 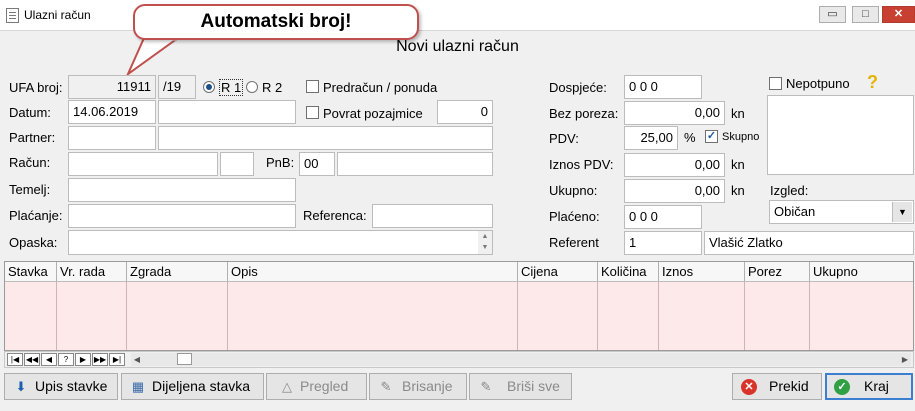 What do you see at coordinates (312, 86) in the screenshot?
I see `predracun-checkbox` at bounding box center [312, 86].